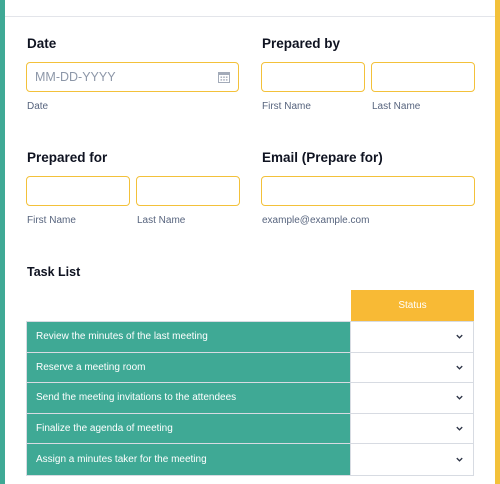 The height and width of the screenshot is (484, 500). What do you see at coordinates (189, 337) in the screenshot?
I see `task-name: Review the minutes of the last meeting` at bounding box center [189, 337].